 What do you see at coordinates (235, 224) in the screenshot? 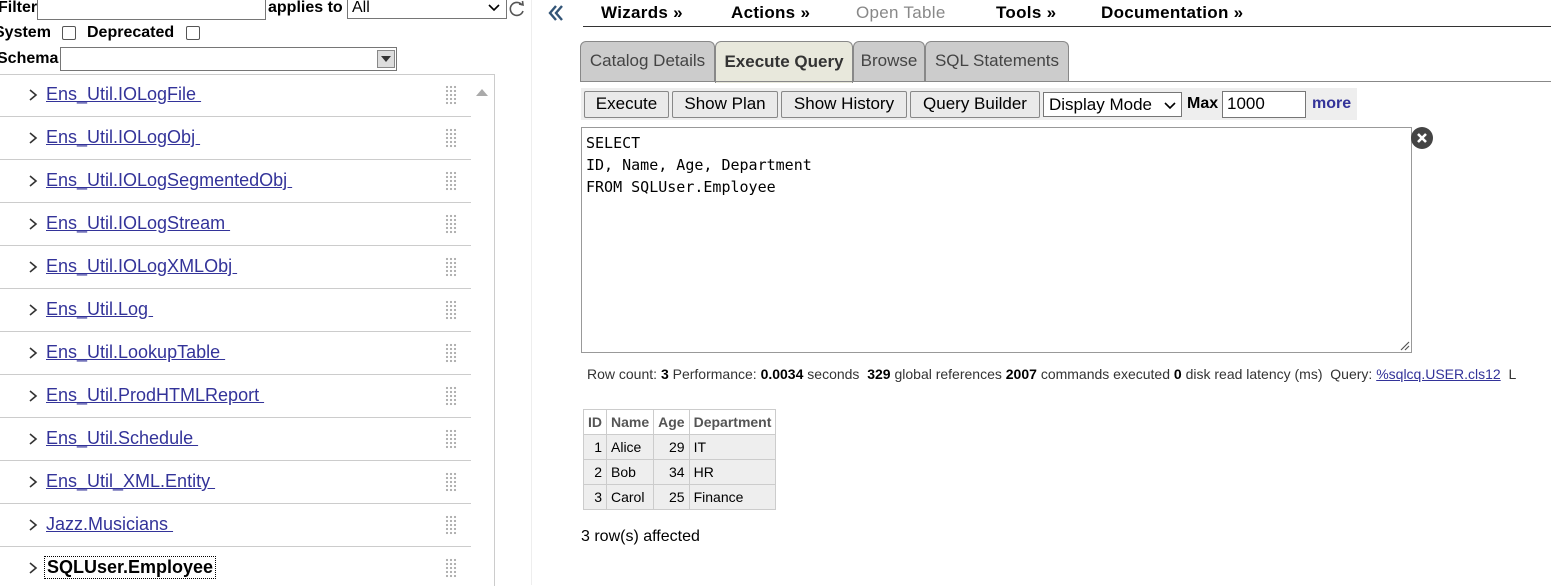
I see `tree-row: Ens_Util.IOLogStream` at bounding box center [235, 224].